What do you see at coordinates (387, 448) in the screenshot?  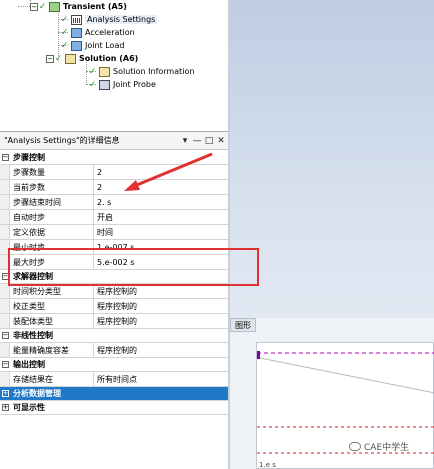 I see `watermark-text: CAE中学生` at bounding box center [387, 448].